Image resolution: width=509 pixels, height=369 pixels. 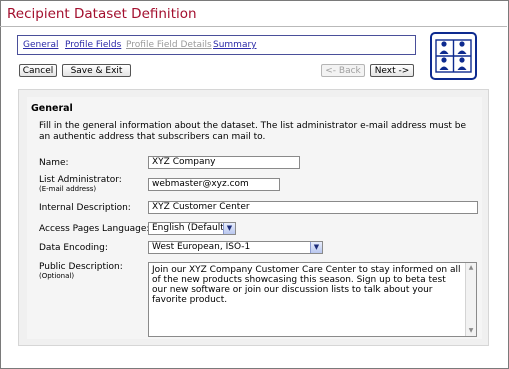 I want to click on list-admin-email-input: webmaster@xyz.com, so click(x=214, y=184).